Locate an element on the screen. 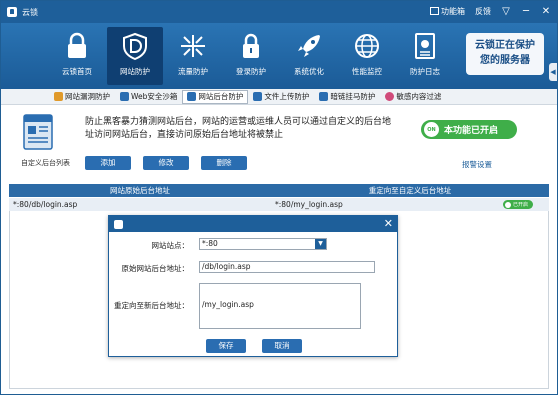 The image size is (558, 395). chevron-down-icon: ▼ is located at coordinates (320, 244).